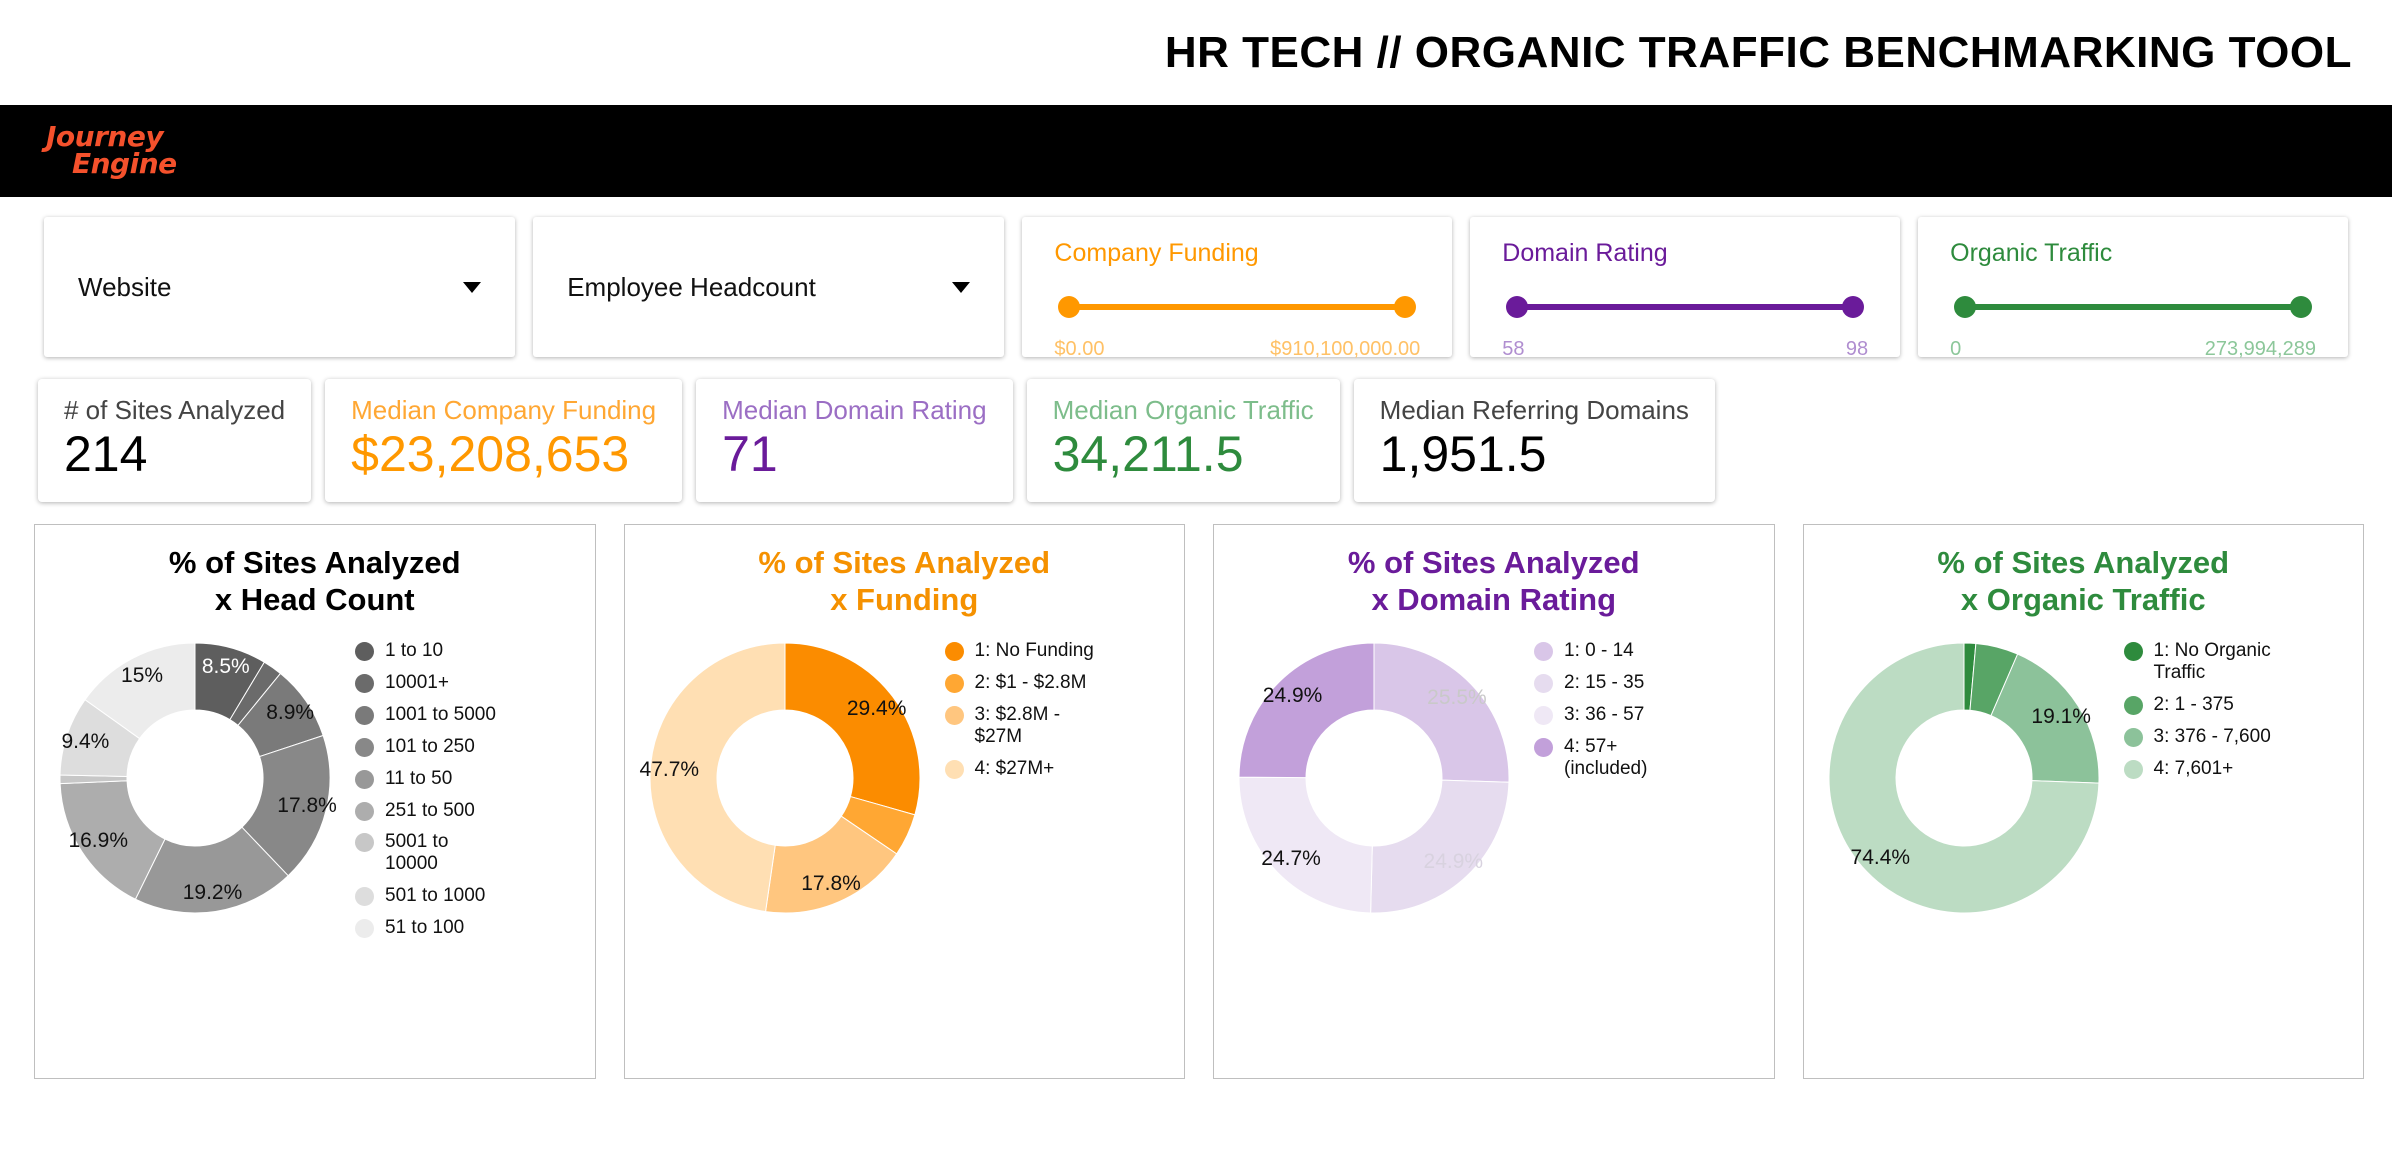  Describe the element at coordinates (490, 454) in the screenshot. I see `kpi-value: $23,208,653` at that location.